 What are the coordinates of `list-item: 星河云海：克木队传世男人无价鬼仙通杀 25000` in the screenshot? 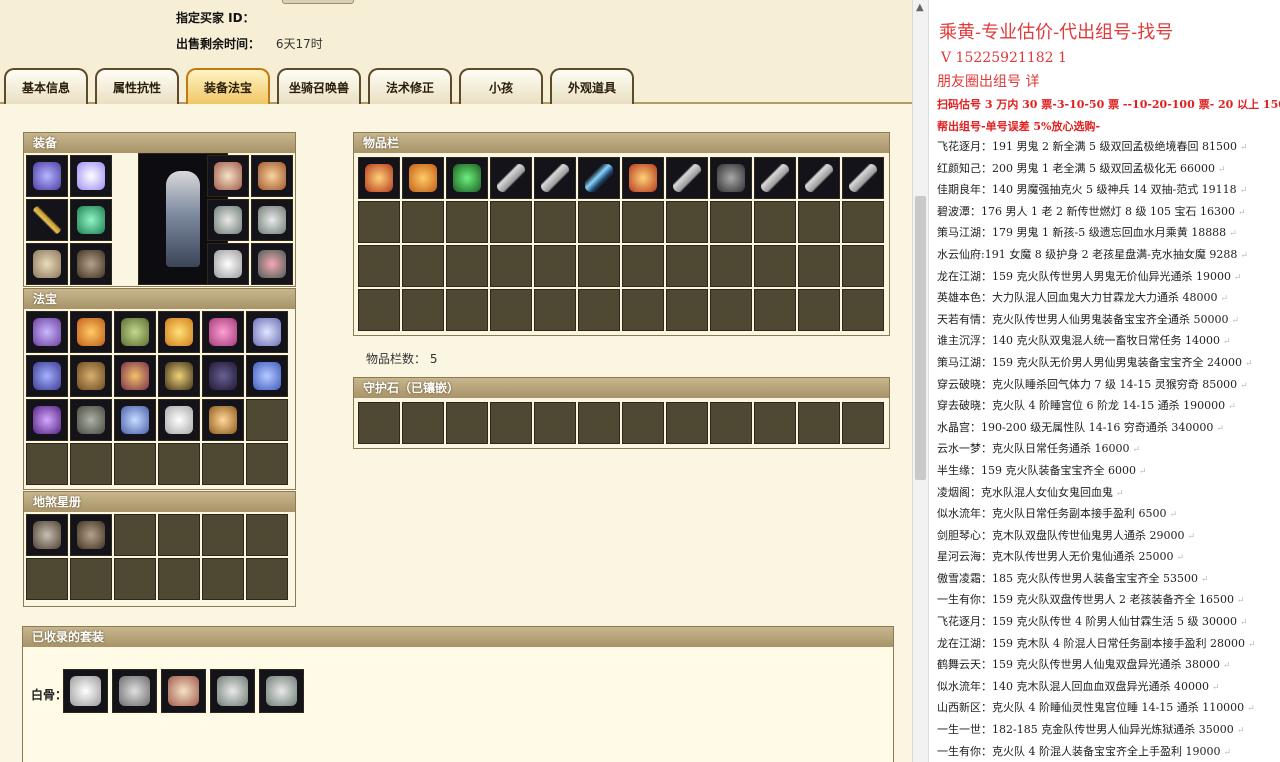 It's located at (1096, 557).